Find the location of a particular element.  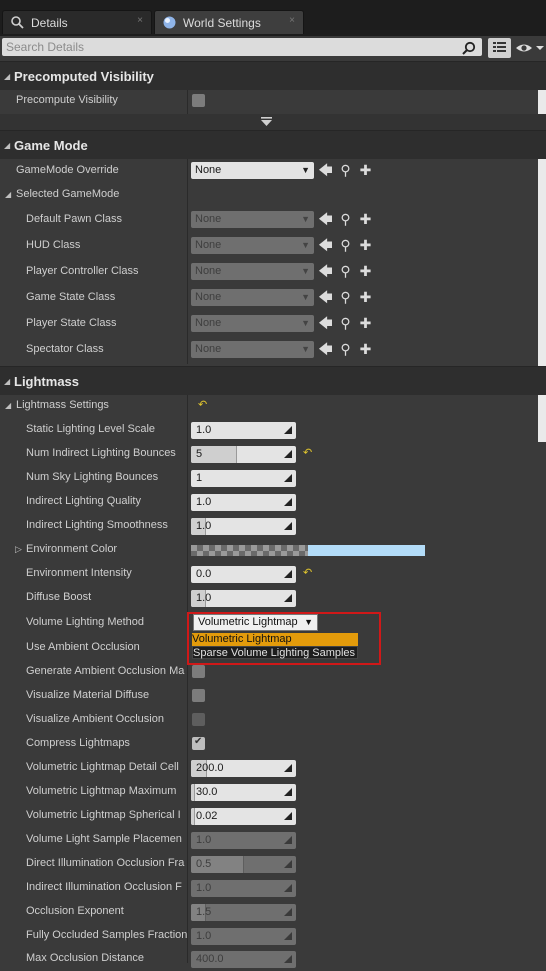

max-occlusion-distance-field: 400.0 is located at coordinates (243, 959).